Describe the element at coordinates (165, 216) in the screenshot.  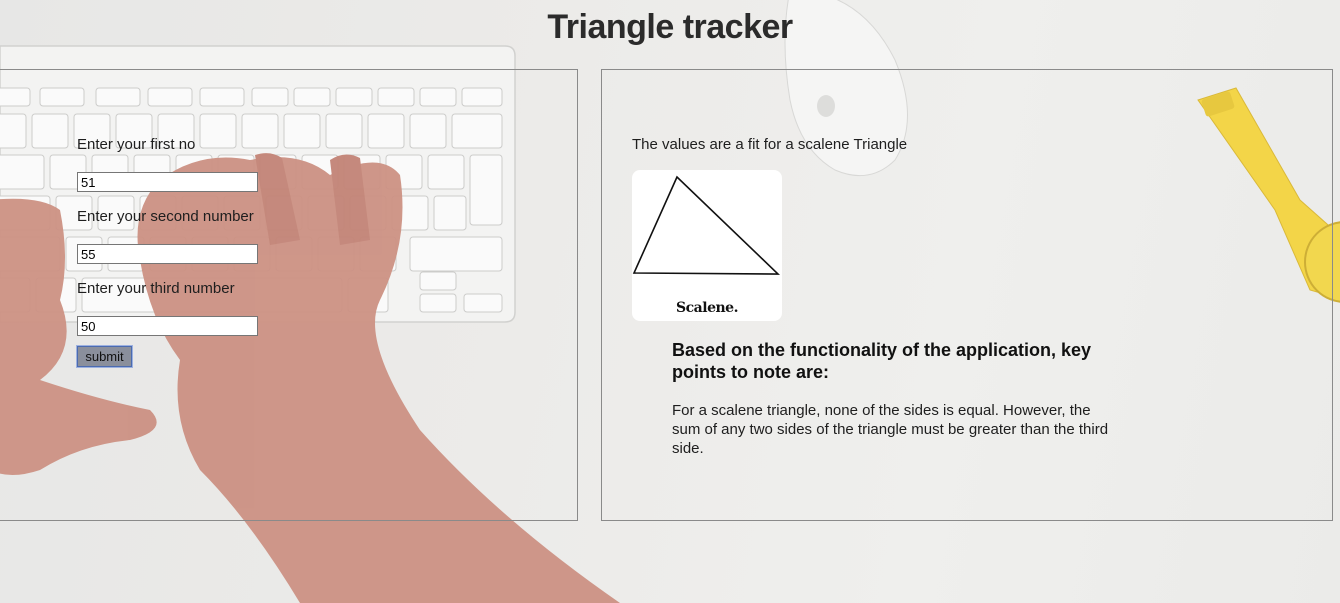
I see `second-number-label: Enter your second number` at that location.